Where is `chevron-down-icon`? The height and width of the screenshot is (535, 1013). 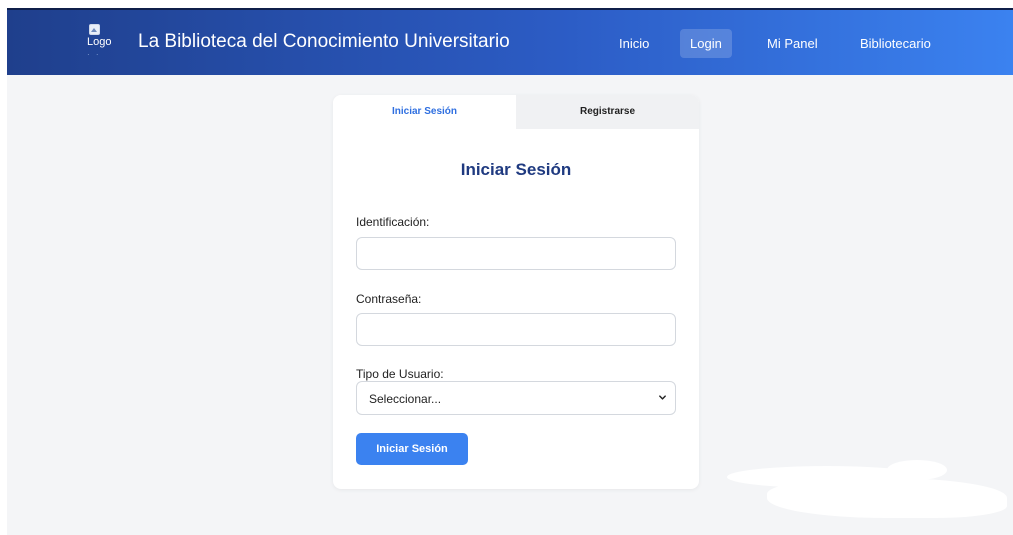 chevron-down-icon is located at coordinates (662, 397).